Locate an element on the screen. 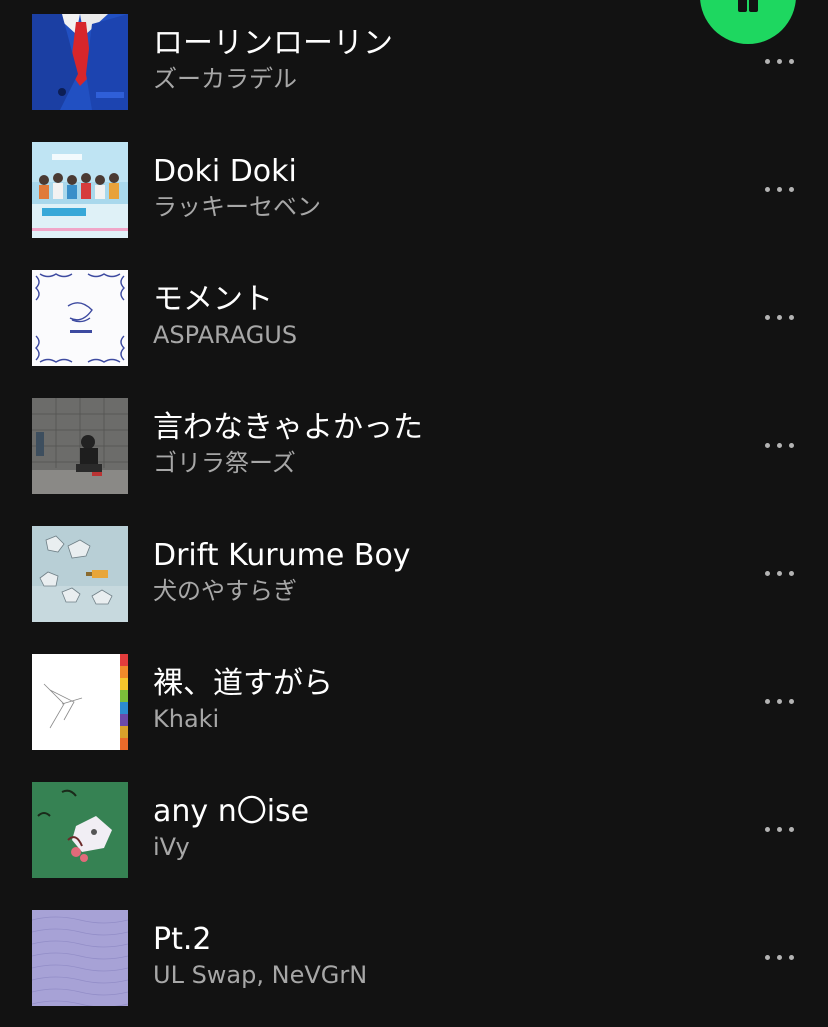  track-title: Pt.2 is located at coordinates (182, 939).